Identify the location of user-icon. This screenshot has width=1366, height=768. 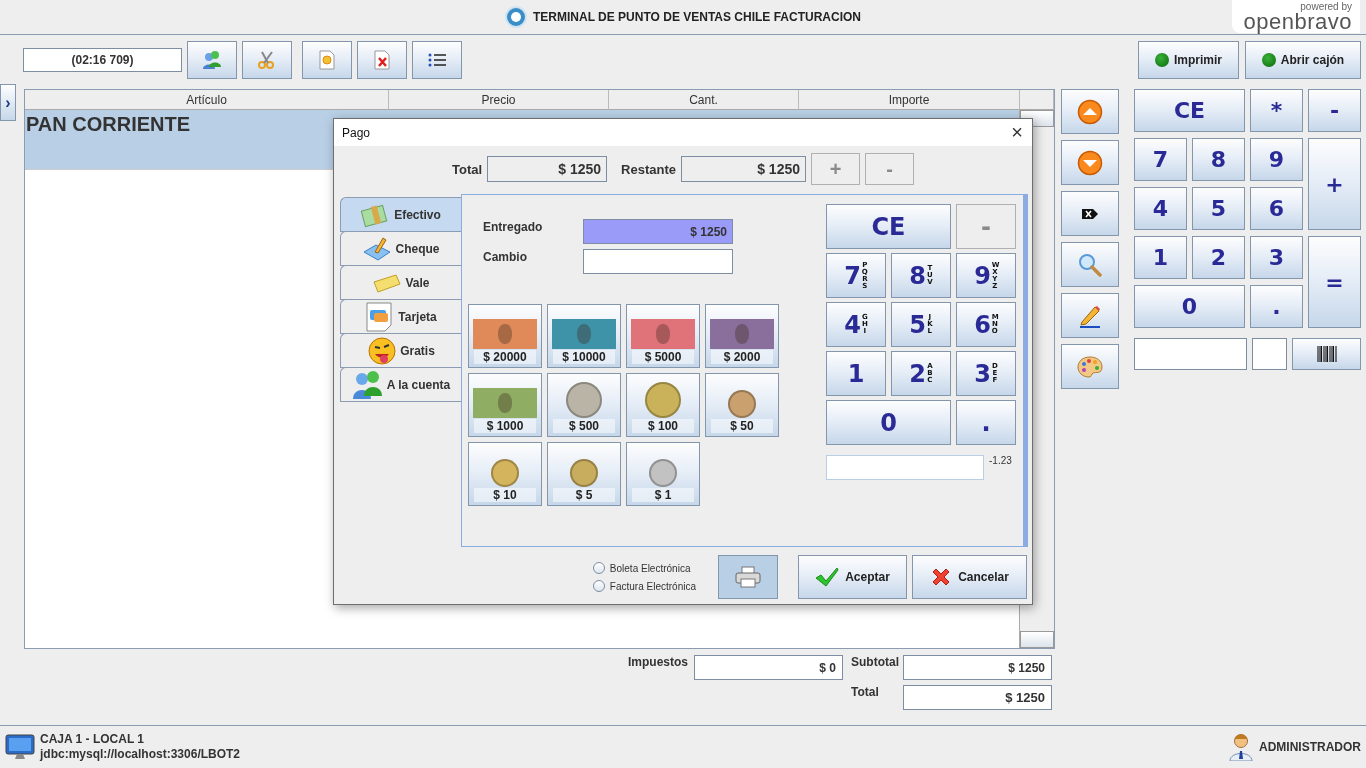
(1241, 747).